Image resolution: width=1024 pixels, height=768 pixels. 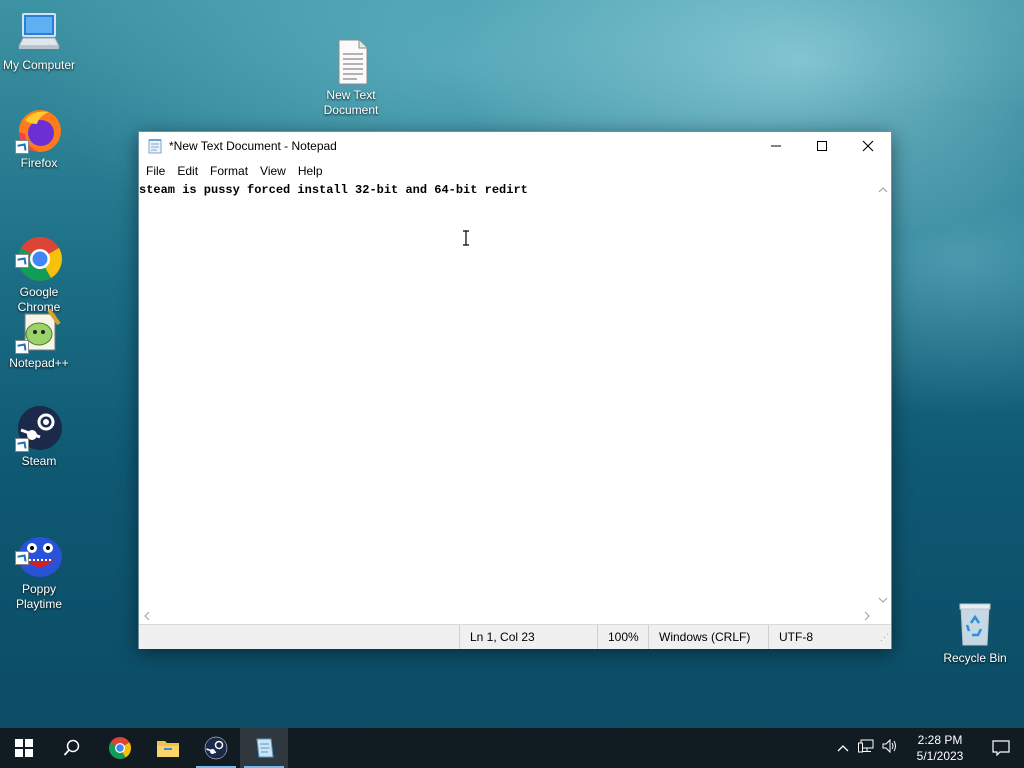 I want to click on desktop-icon-firefox: Firefox, so click(x=39, y=138).